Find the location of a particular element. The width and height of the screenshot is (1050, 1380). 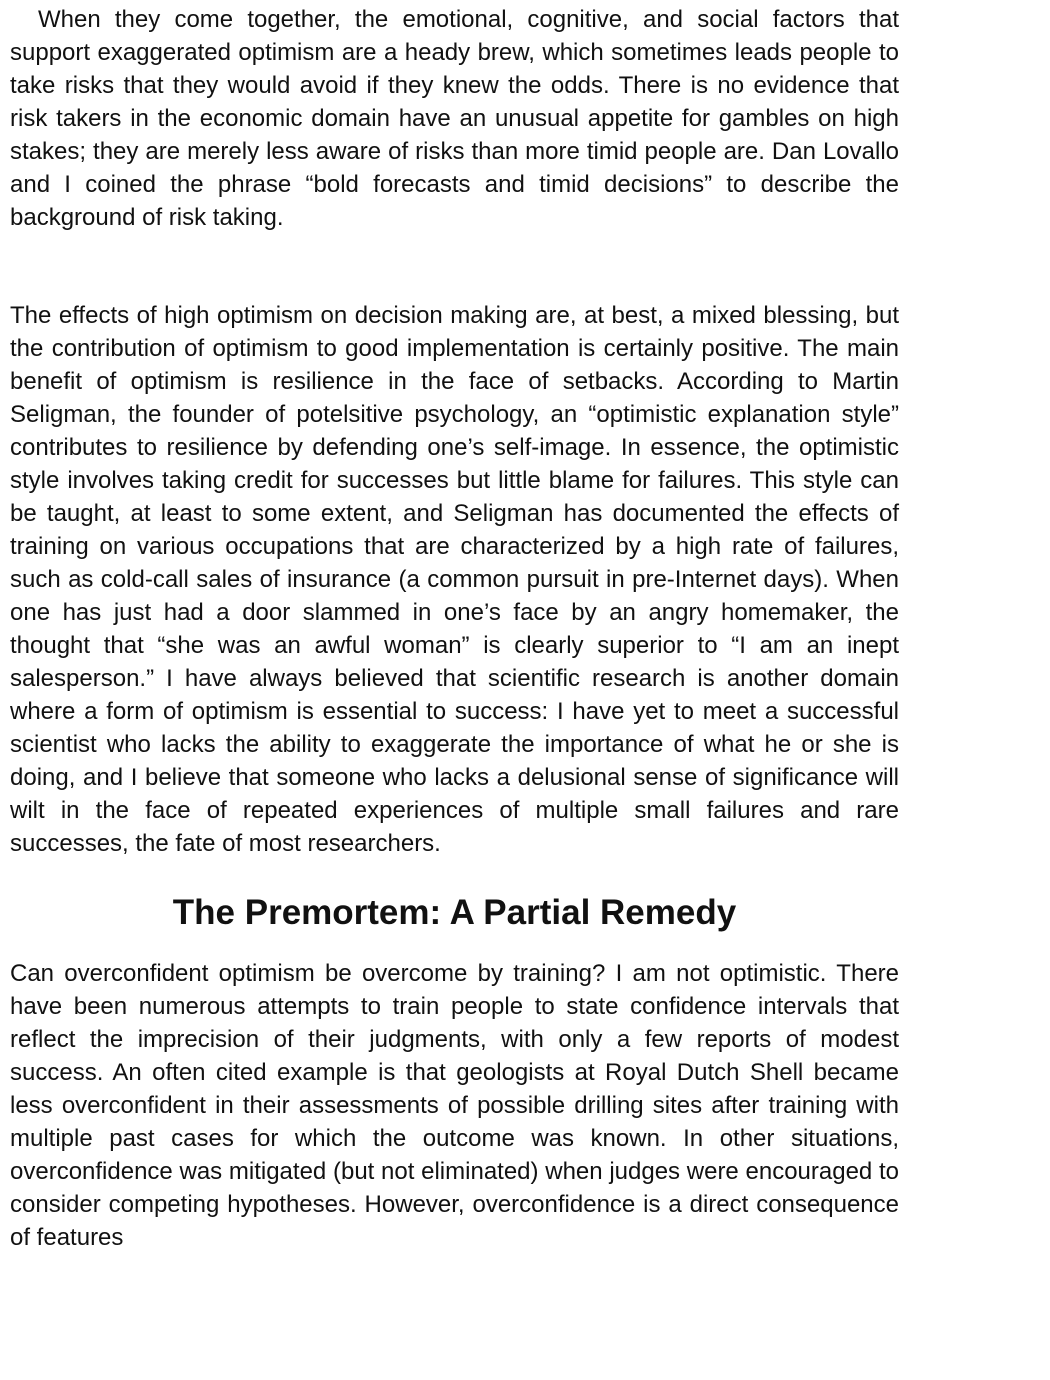

section-heading: The Premortem: A Partial Remedy is located at coordinates (454, 912).